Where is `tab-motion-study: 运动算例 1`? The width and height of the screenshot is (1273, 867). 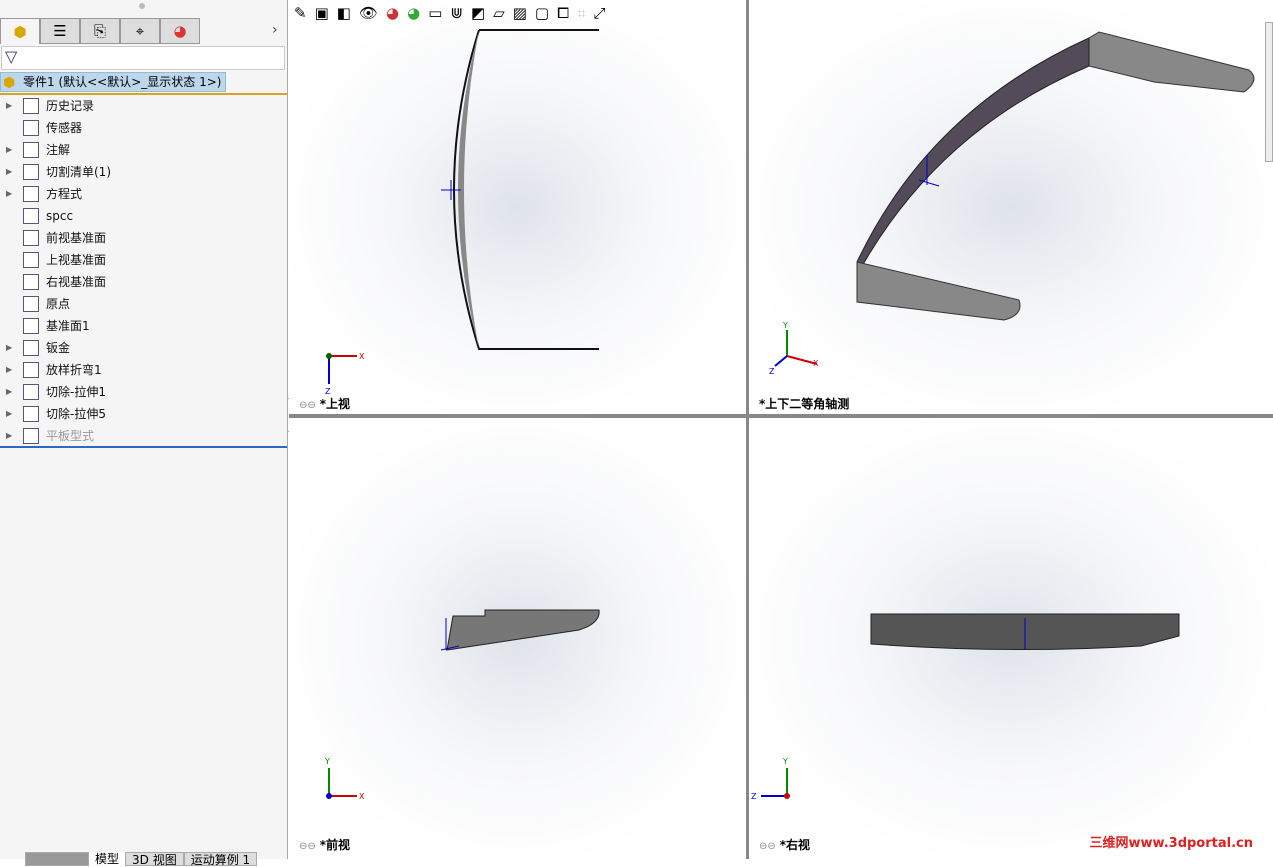 tab-motion-study: 运动算例 1 is located at coordinates (220, 859).